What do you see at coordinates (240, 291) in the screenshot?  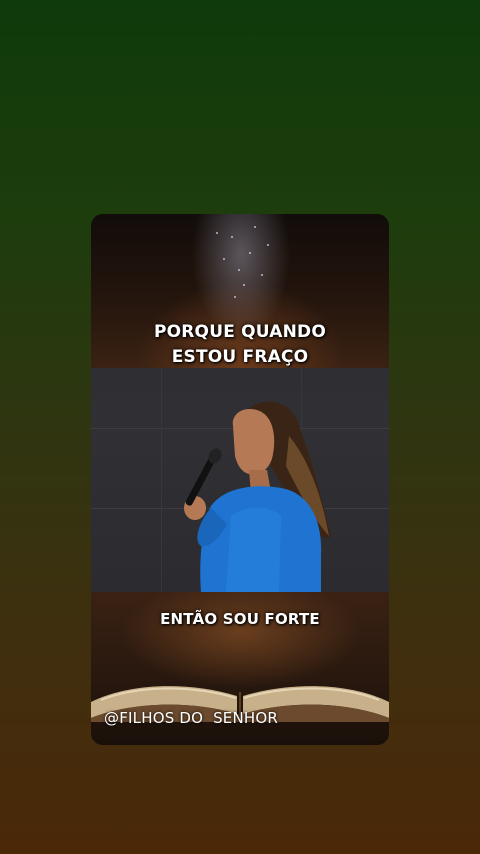 I see `starry-header-panel: PORQUE QUANDO ESTOU FRAÇO` at bounding box center [240, 291].